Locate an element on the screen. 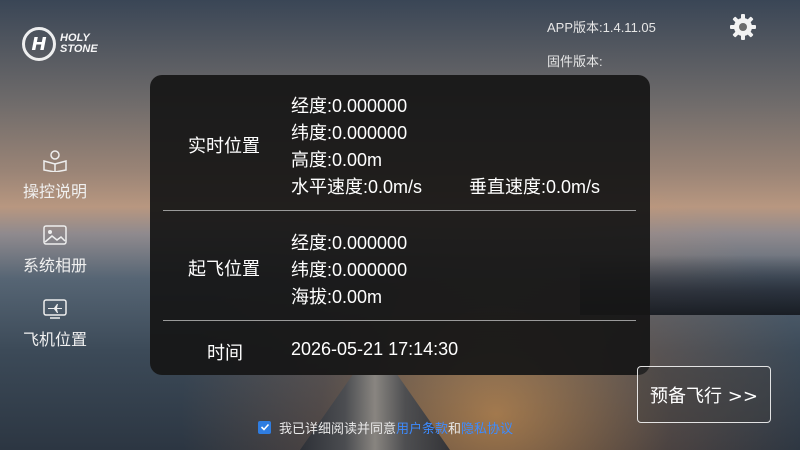  realtime-latitude: 纬度:0.000000 is located at coordinates (349, 133).